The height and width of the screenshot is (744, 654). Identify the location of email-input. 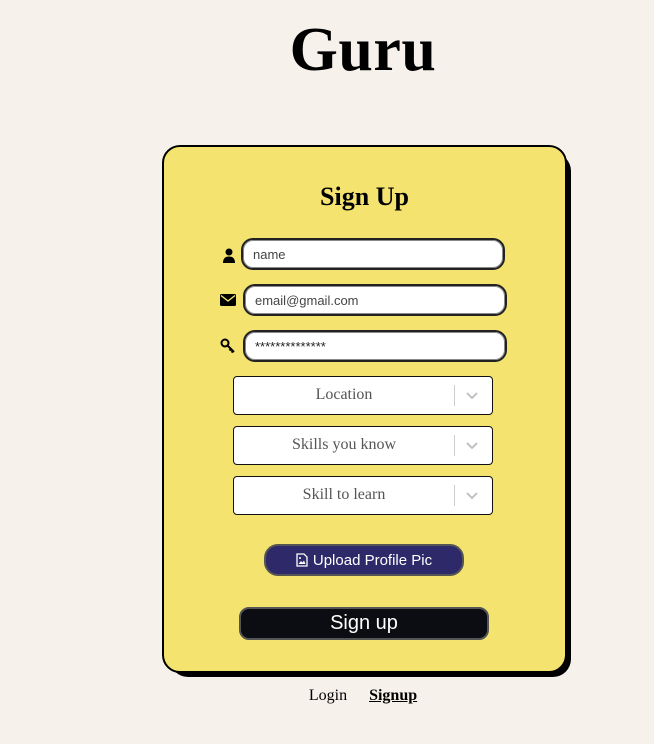
(375, 300).